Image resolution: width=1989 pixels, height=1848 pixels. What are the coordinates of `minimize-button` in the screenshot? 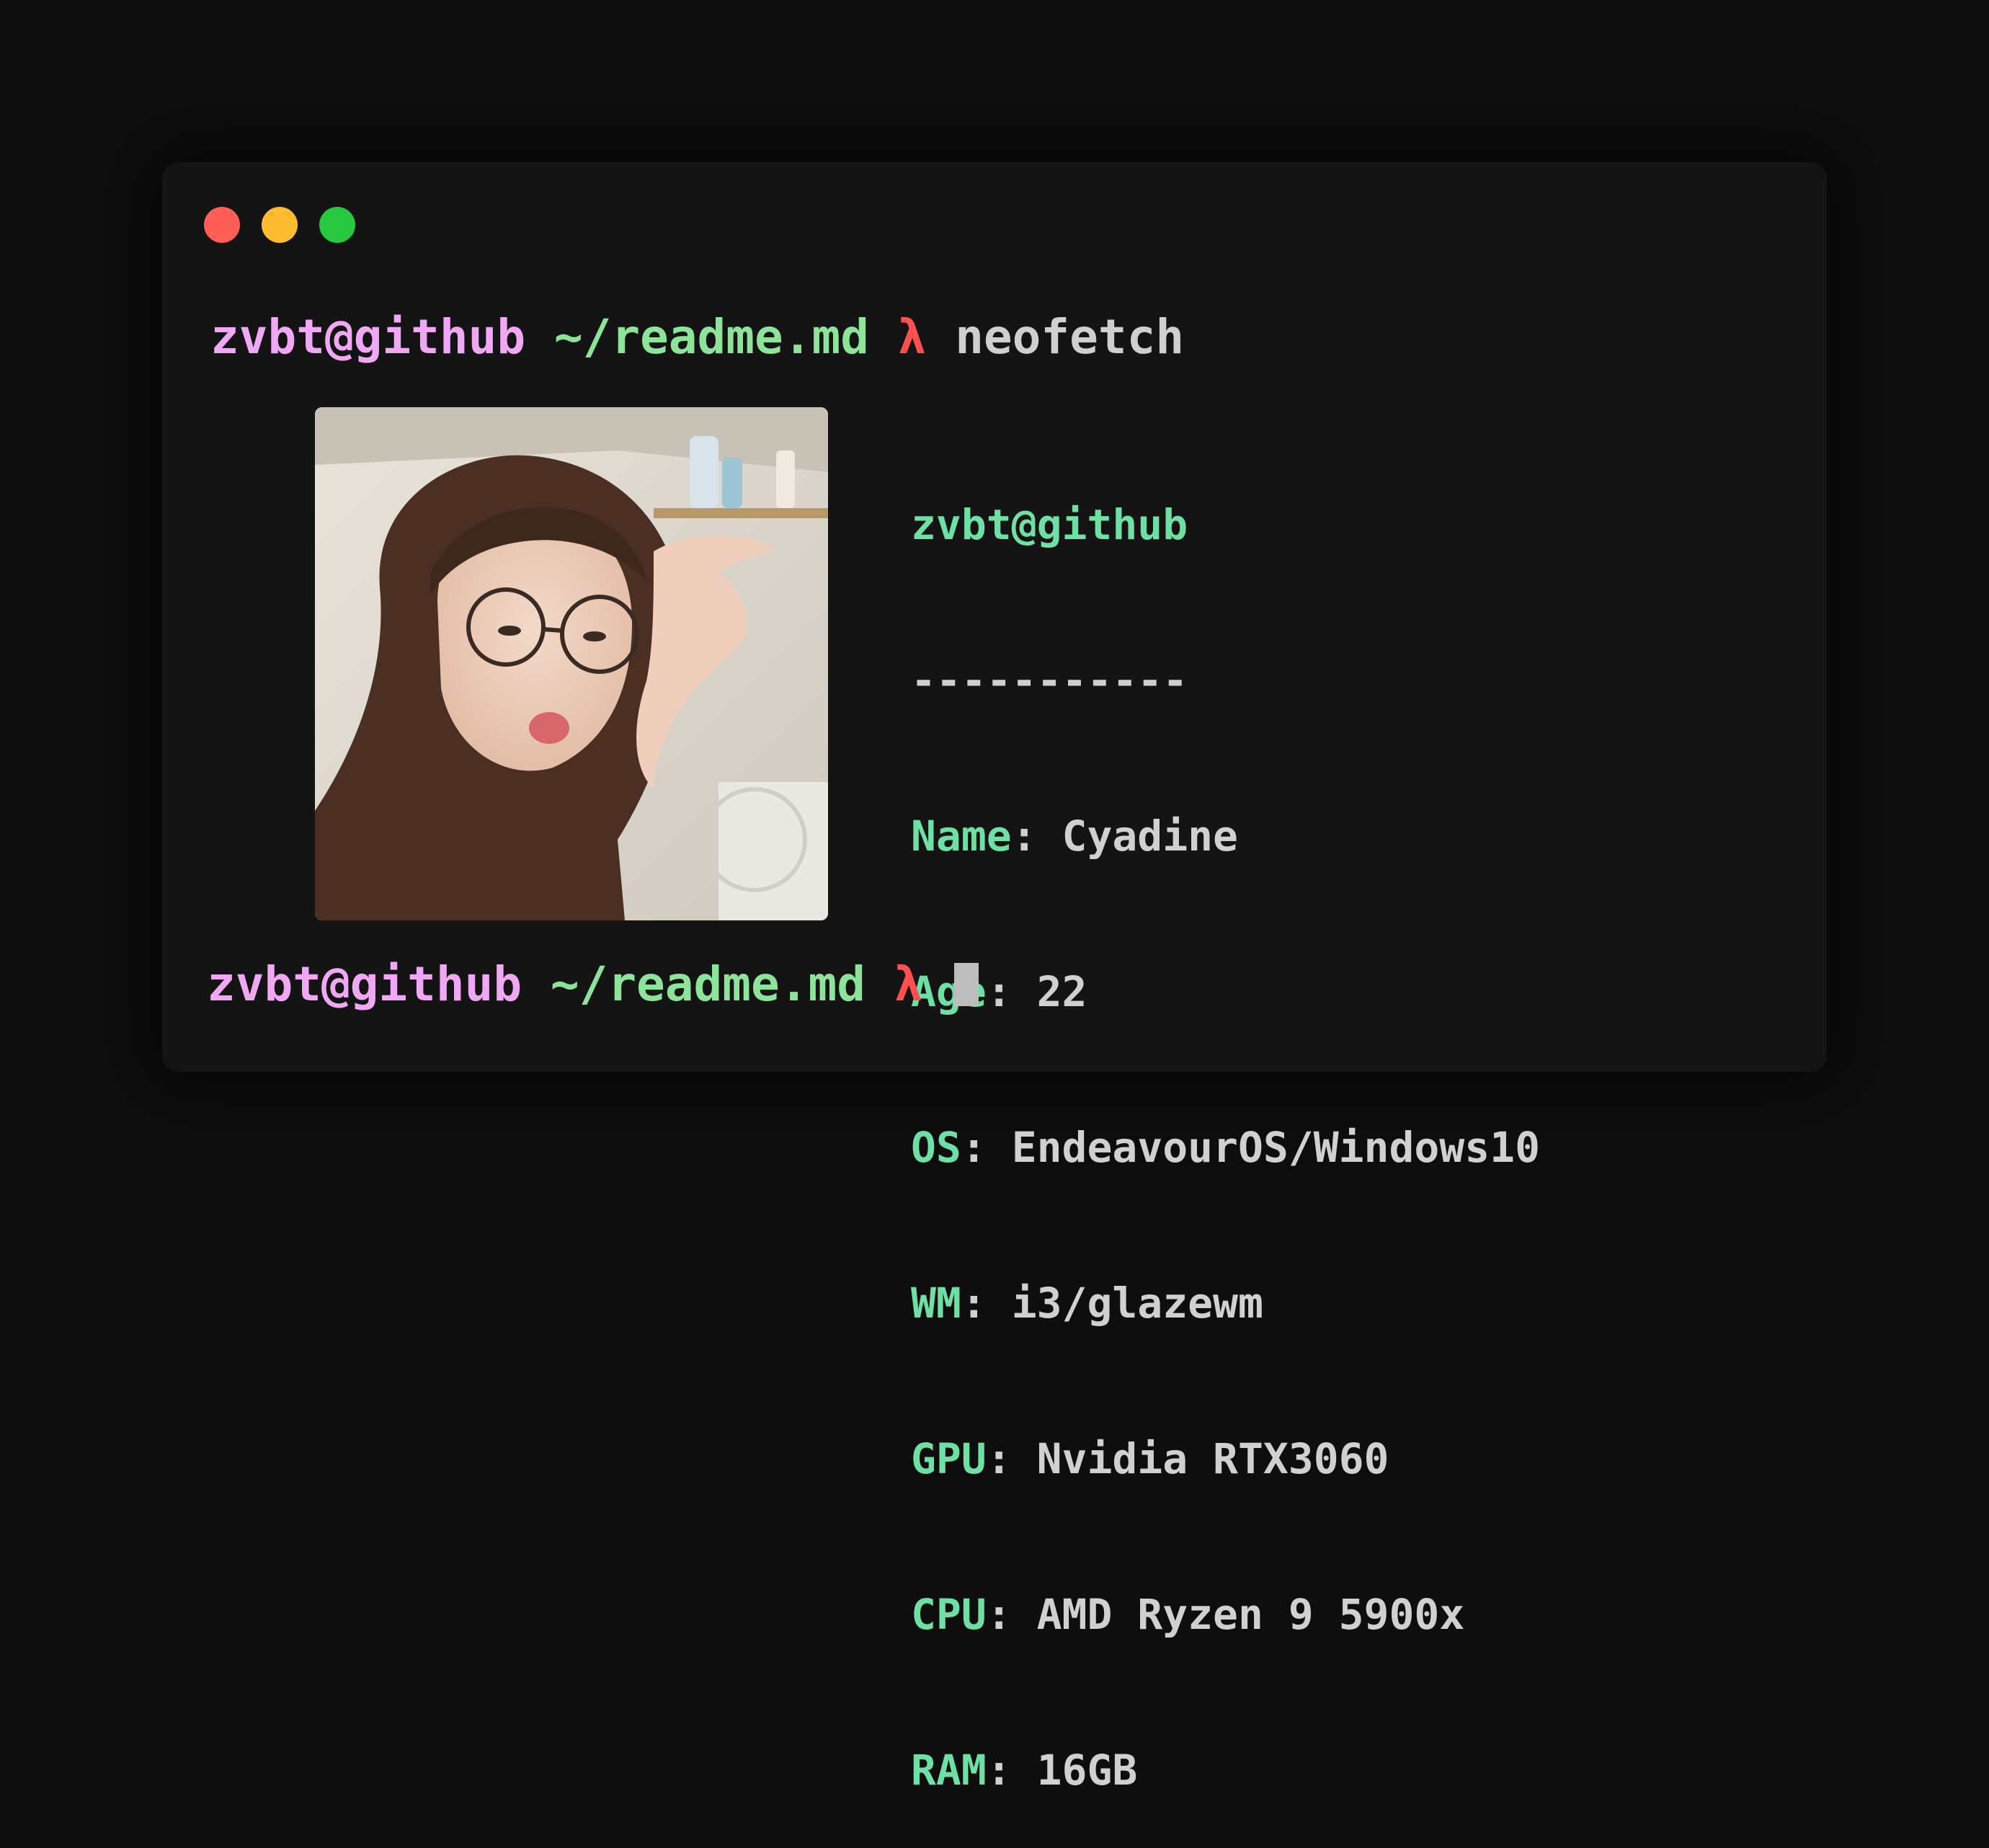 It's located at (280, 225).